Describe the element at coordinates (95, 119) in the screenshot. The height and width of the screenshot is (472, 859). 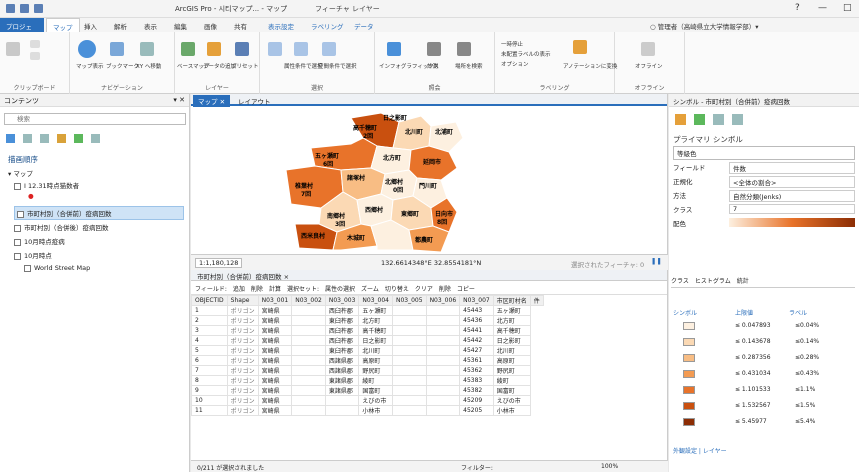
I see `contents-search-input` at that location.